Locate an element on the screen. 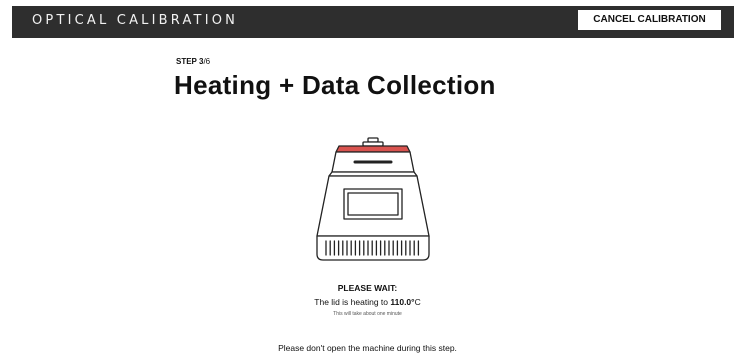  step-total: /6 is located at coordinates (207, 61).